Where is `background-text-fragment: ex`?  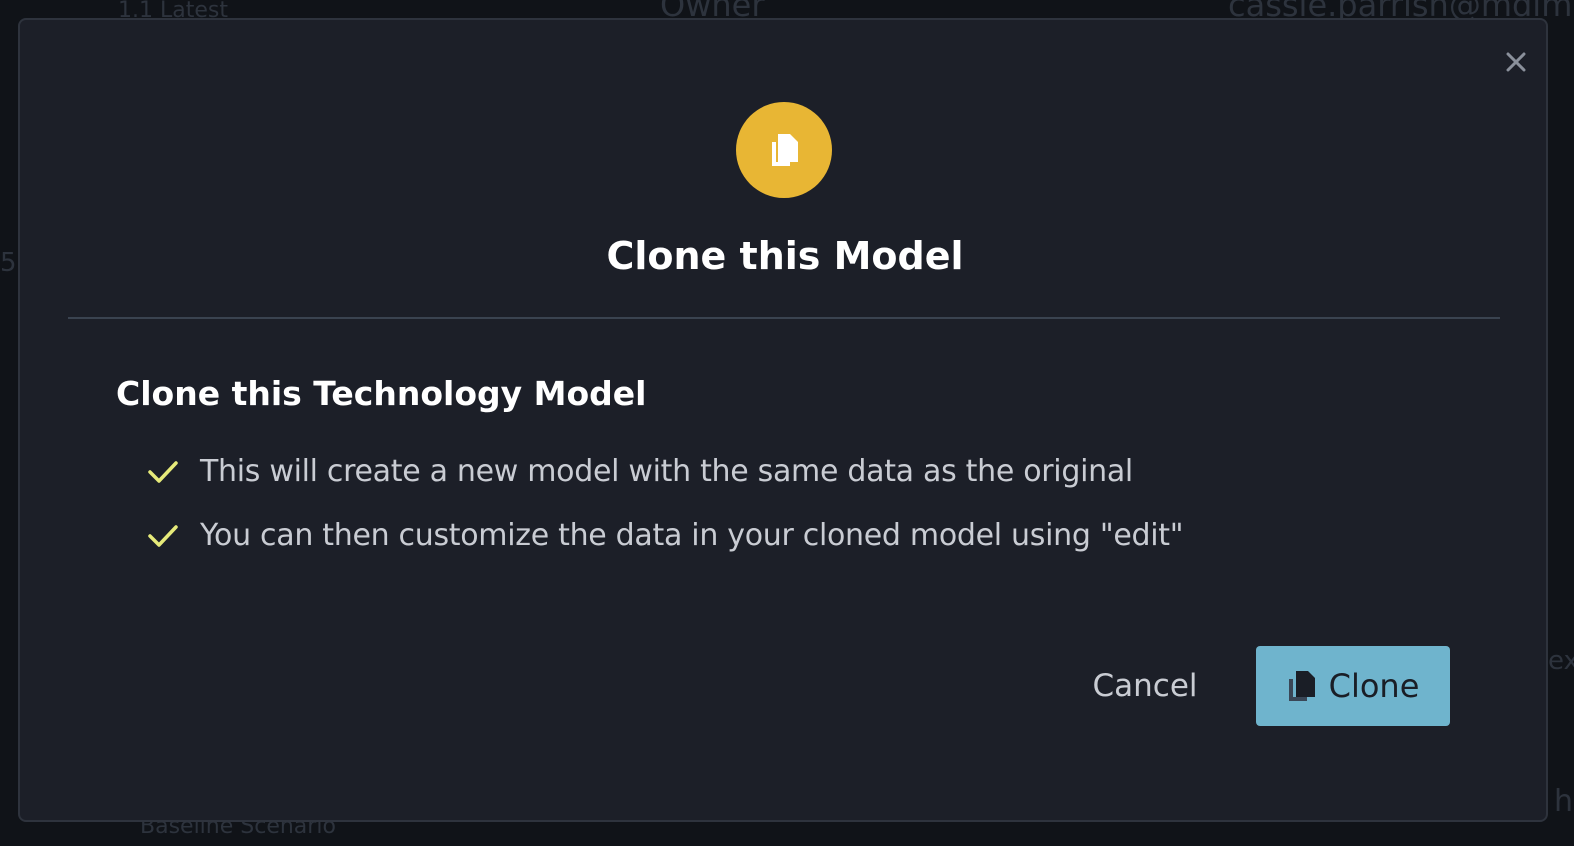 background-text-fragment: ex is located at coordinates (1561, 661).